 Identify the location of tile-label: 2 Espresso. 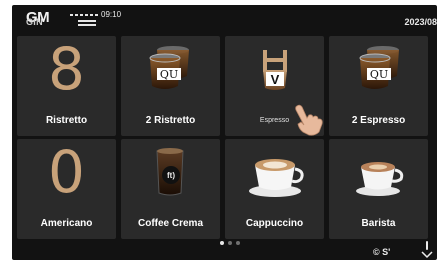
(378, 120).